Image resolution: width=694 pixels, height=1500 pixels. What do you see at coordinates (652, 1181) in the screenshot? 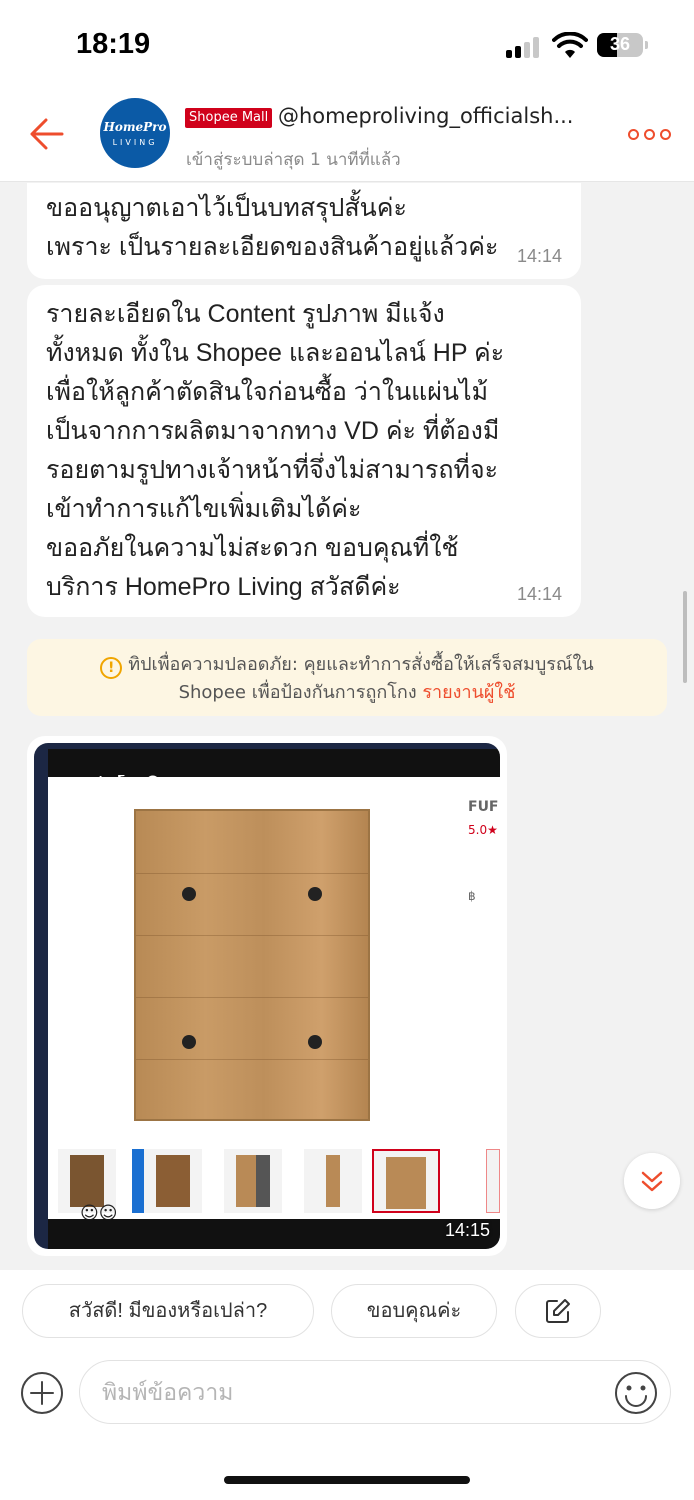
I see `double-chevron-down-icon` at bounding box center [652, 1181].